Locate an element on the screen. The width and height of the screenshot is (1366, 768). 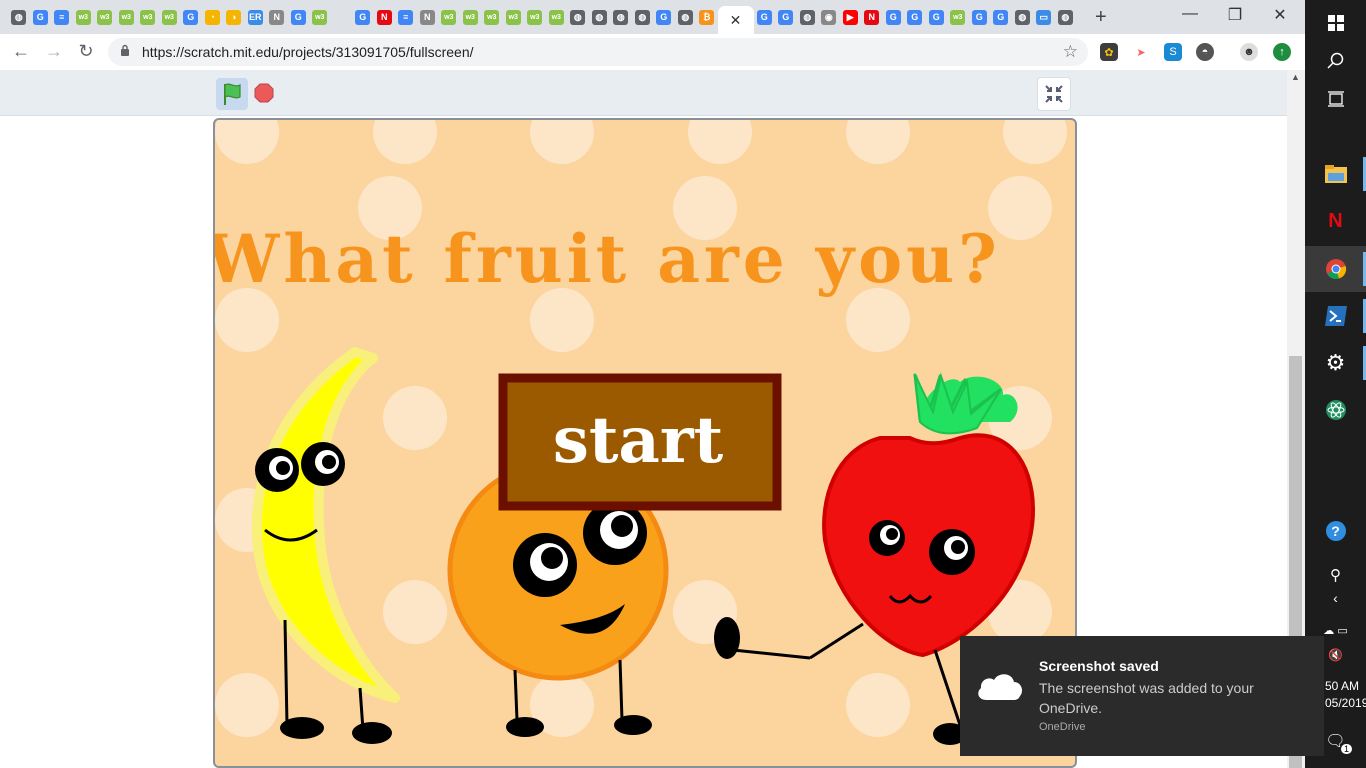
minimize-button: — is located at coordinates (1190, 14).